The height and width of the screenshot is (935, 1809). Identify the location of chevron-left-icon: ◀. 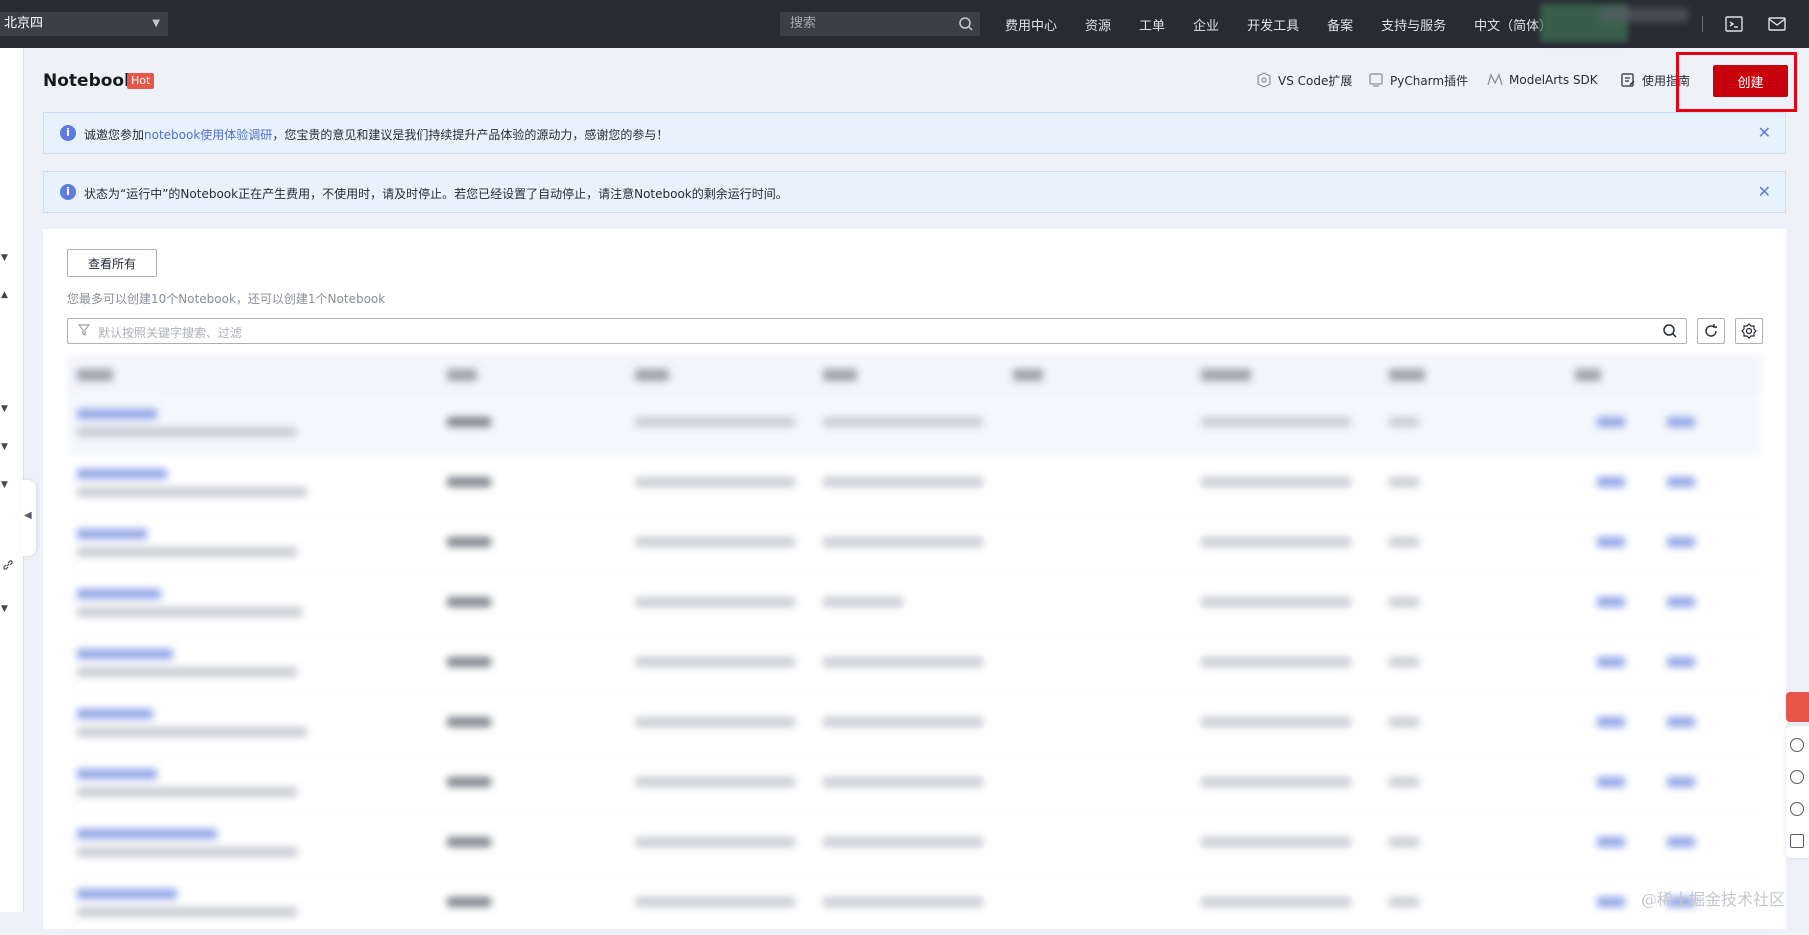
(28, 515).